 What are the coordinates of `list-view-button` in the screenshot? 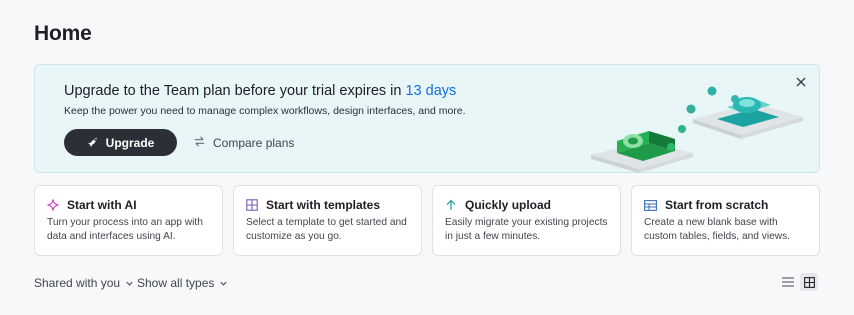 It's located at (788, 282).